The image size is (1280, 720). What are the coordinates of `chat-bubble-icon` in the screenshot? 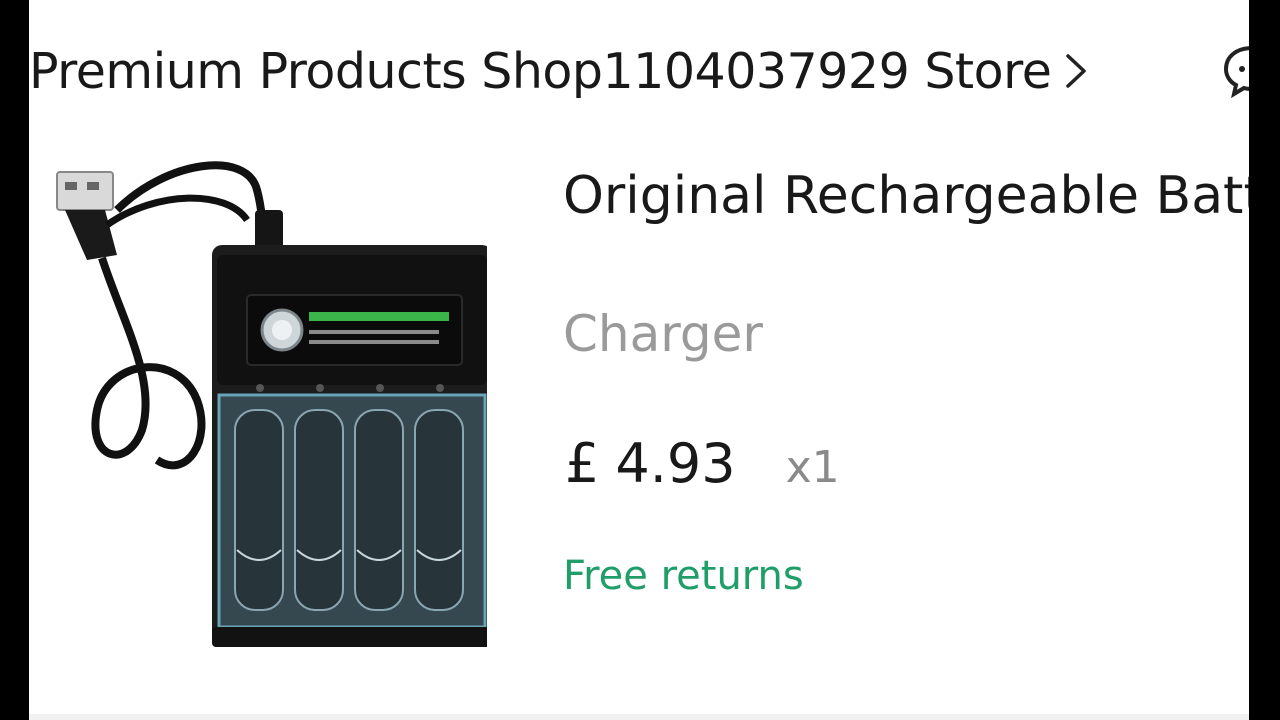 It's located at (1235, 70).